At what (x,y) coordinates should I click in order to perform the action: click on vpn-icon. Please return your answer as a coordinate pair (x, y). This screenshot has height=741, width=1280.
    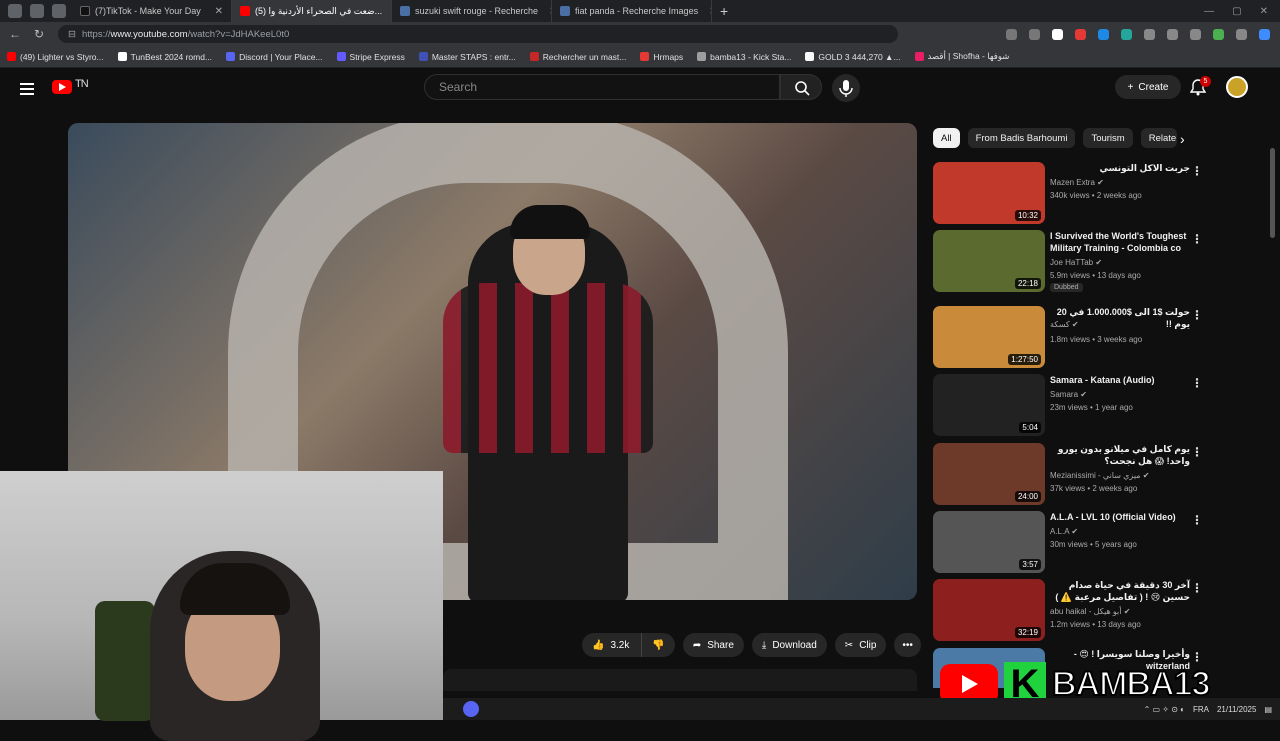
    Looking at the image, I should click on (1218, 34).